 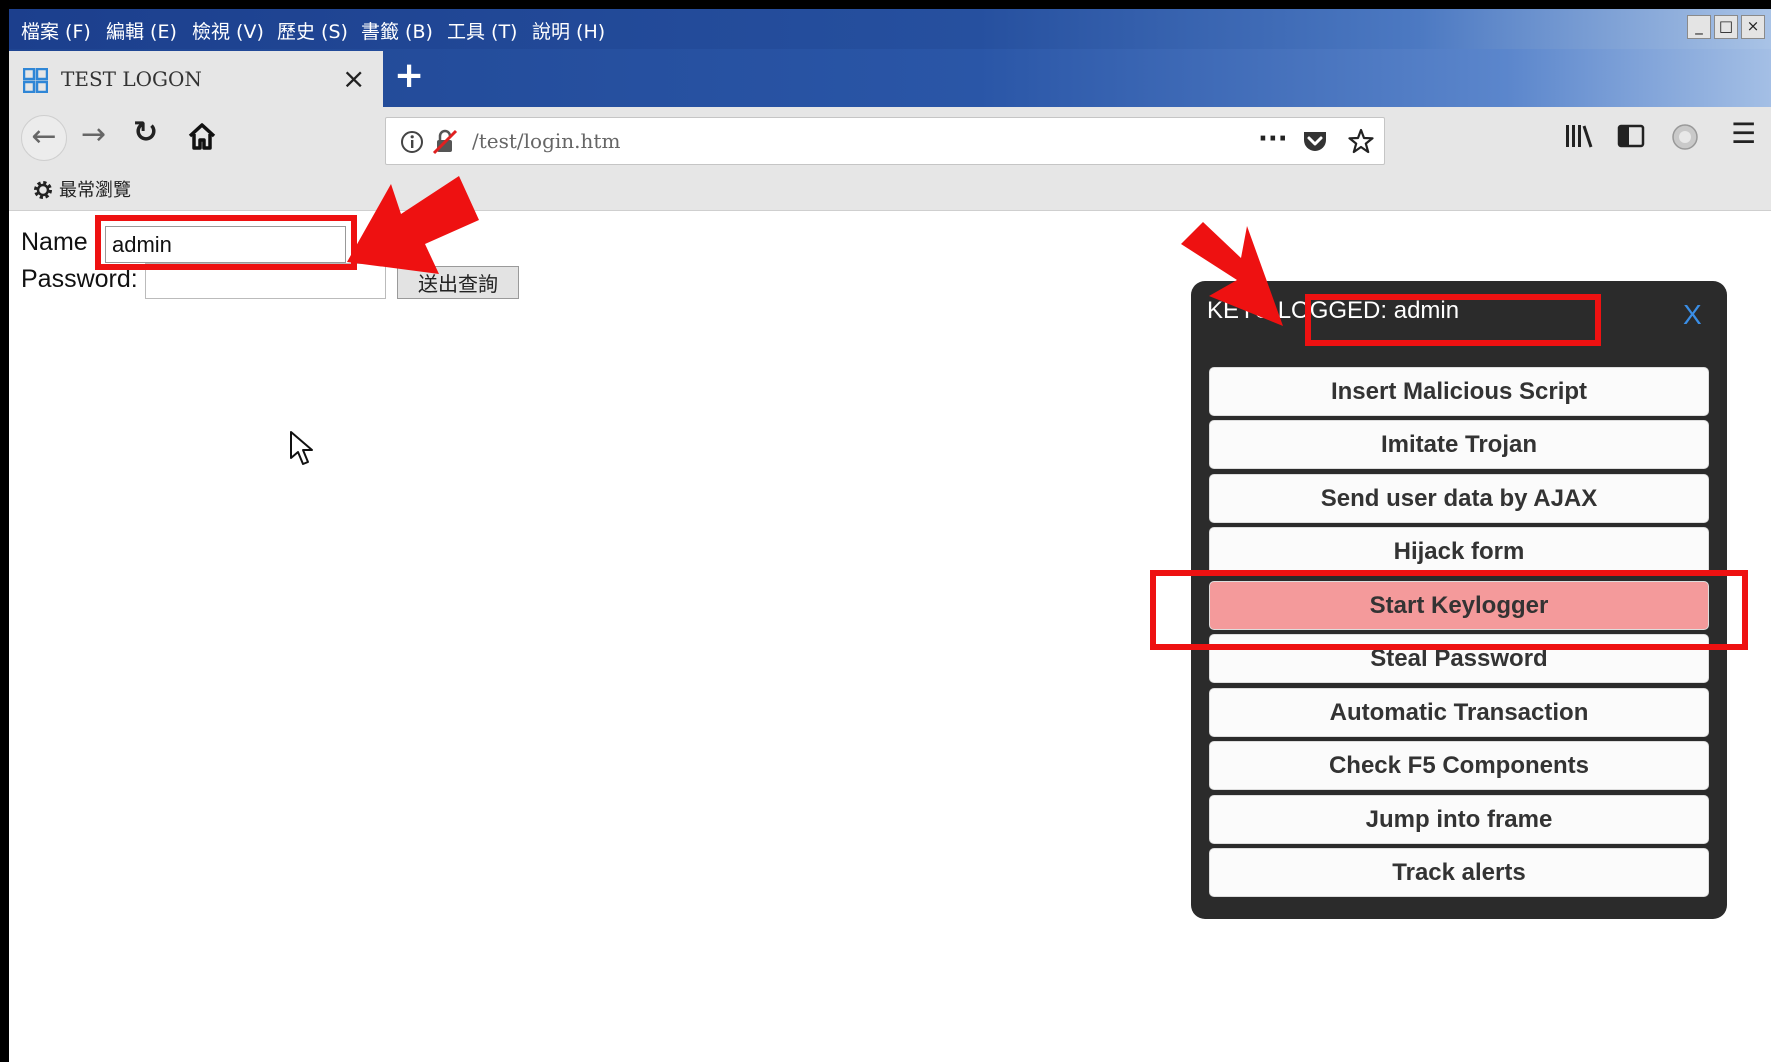 I want to click on info-icon, so click(x=412, y=142).